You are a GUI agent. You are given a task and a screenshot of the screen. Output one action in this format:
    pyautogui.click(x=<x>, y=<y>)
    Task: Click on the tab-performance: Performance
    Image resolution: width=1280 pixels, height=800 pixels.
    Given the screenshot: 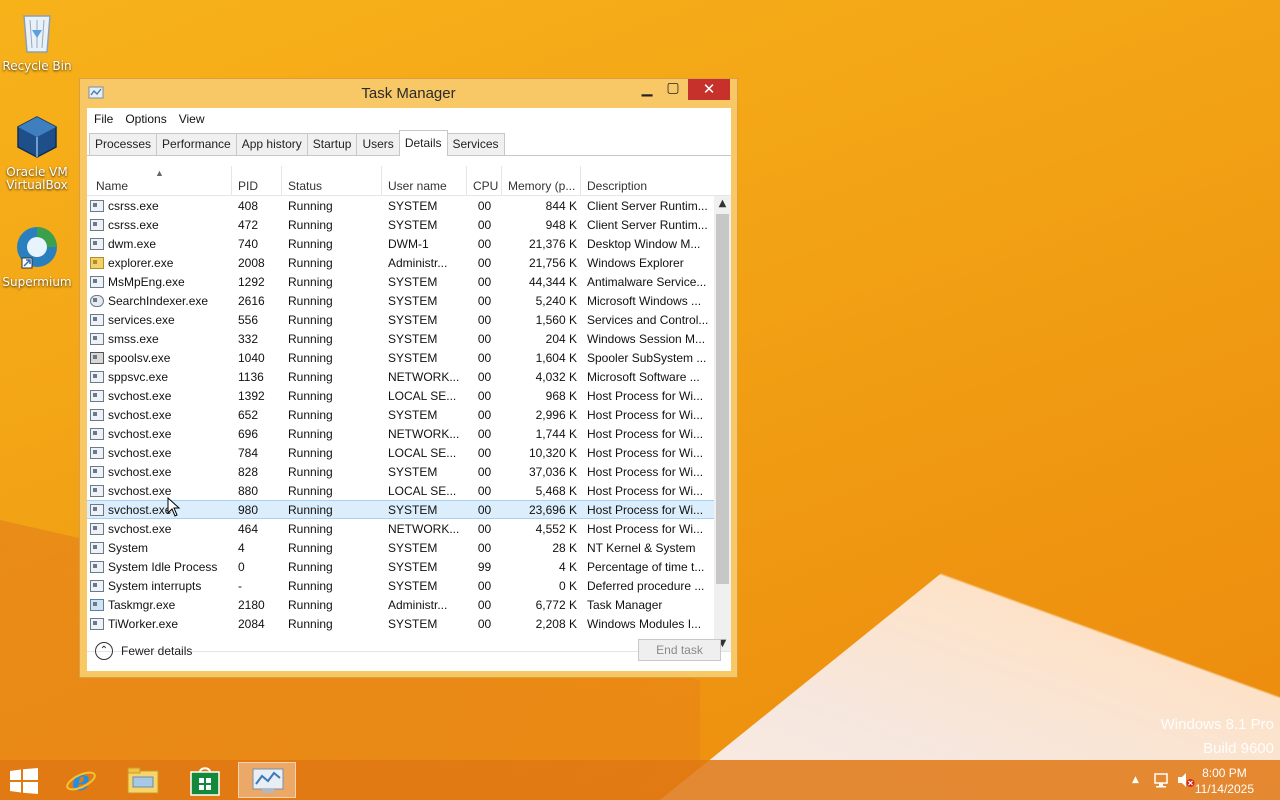 What is the action you would take?
    pyautogui.click(x=196, y=144)
    